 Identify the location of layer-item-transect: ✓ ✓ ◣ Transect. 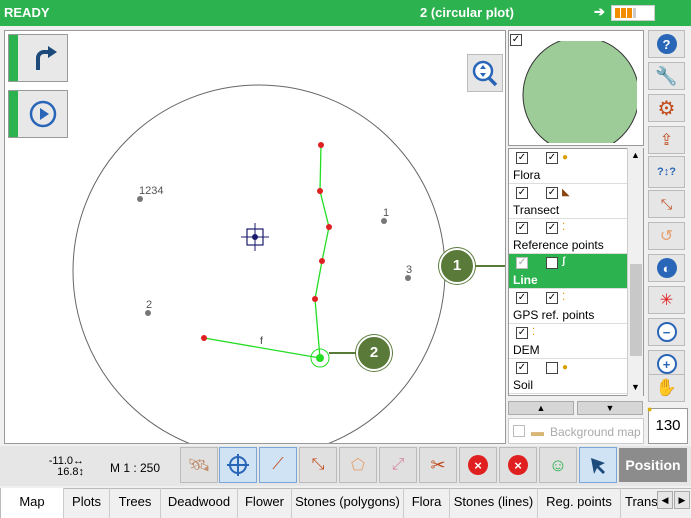
(568, 201).